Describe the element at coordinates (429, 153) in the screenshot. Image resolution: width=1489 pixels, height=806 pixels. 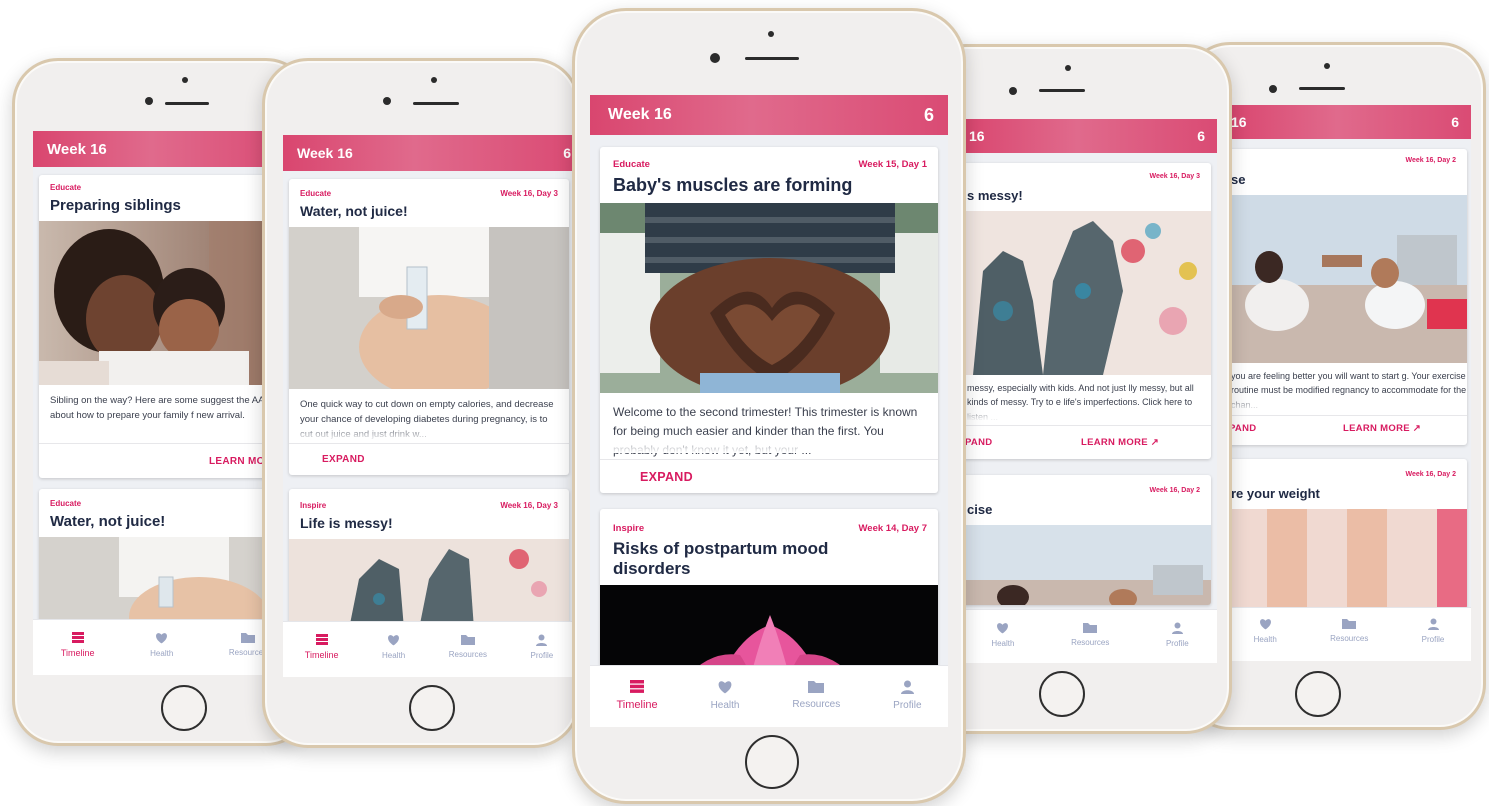
I see `week-header: Week 16 6` at that location.